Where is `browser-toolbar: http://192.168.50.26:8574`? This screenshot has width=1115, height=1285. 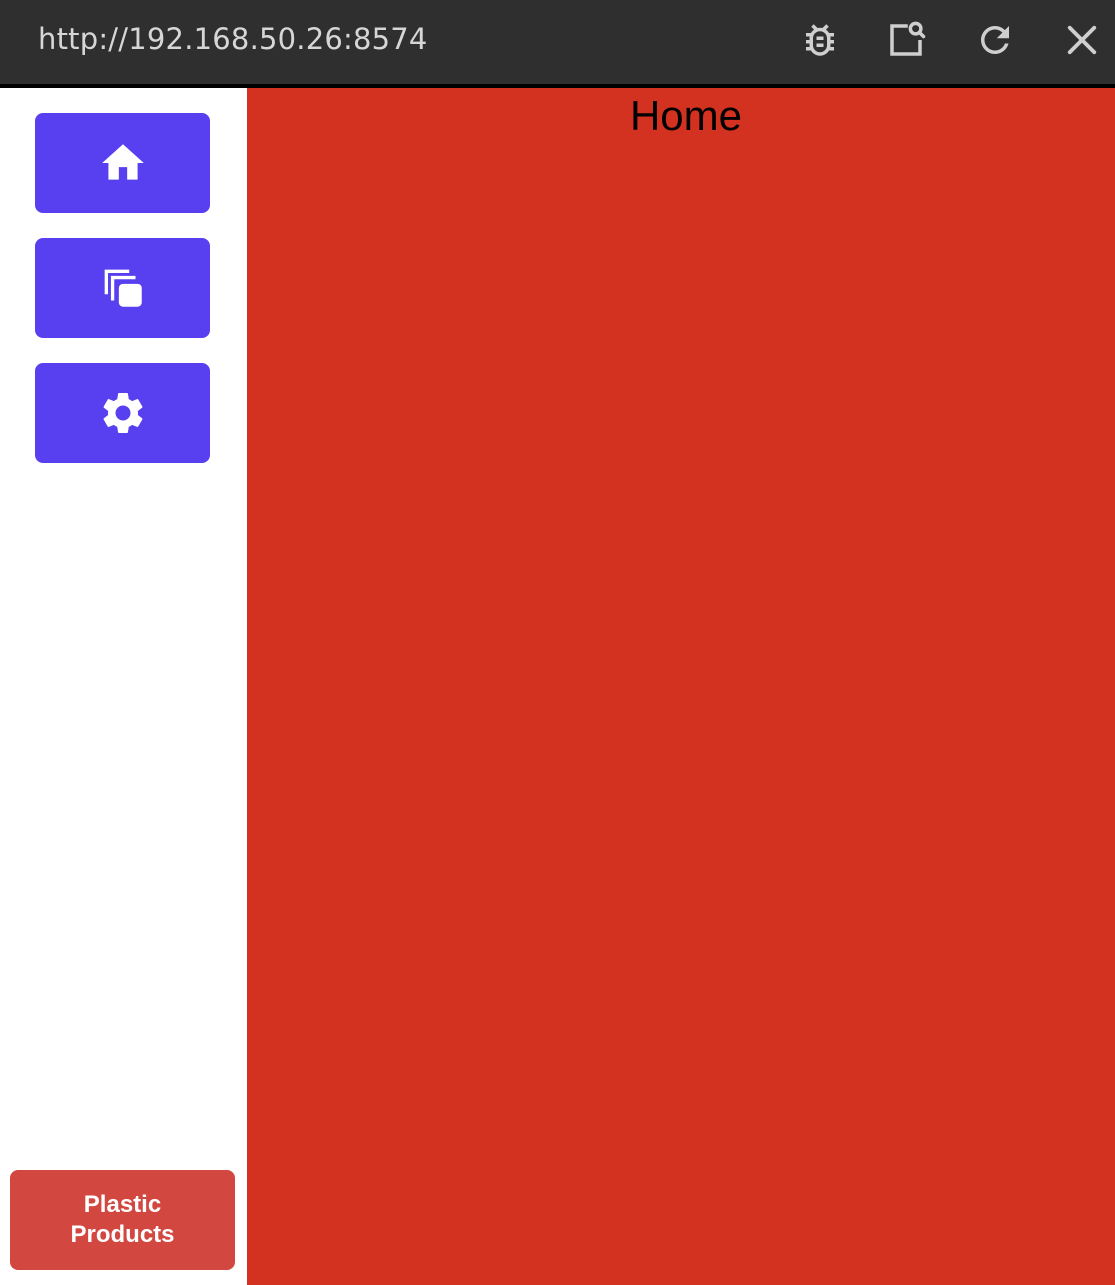
browser-toolbar: http://192.168.50.26:8574 is located at coordinates (557, 44).